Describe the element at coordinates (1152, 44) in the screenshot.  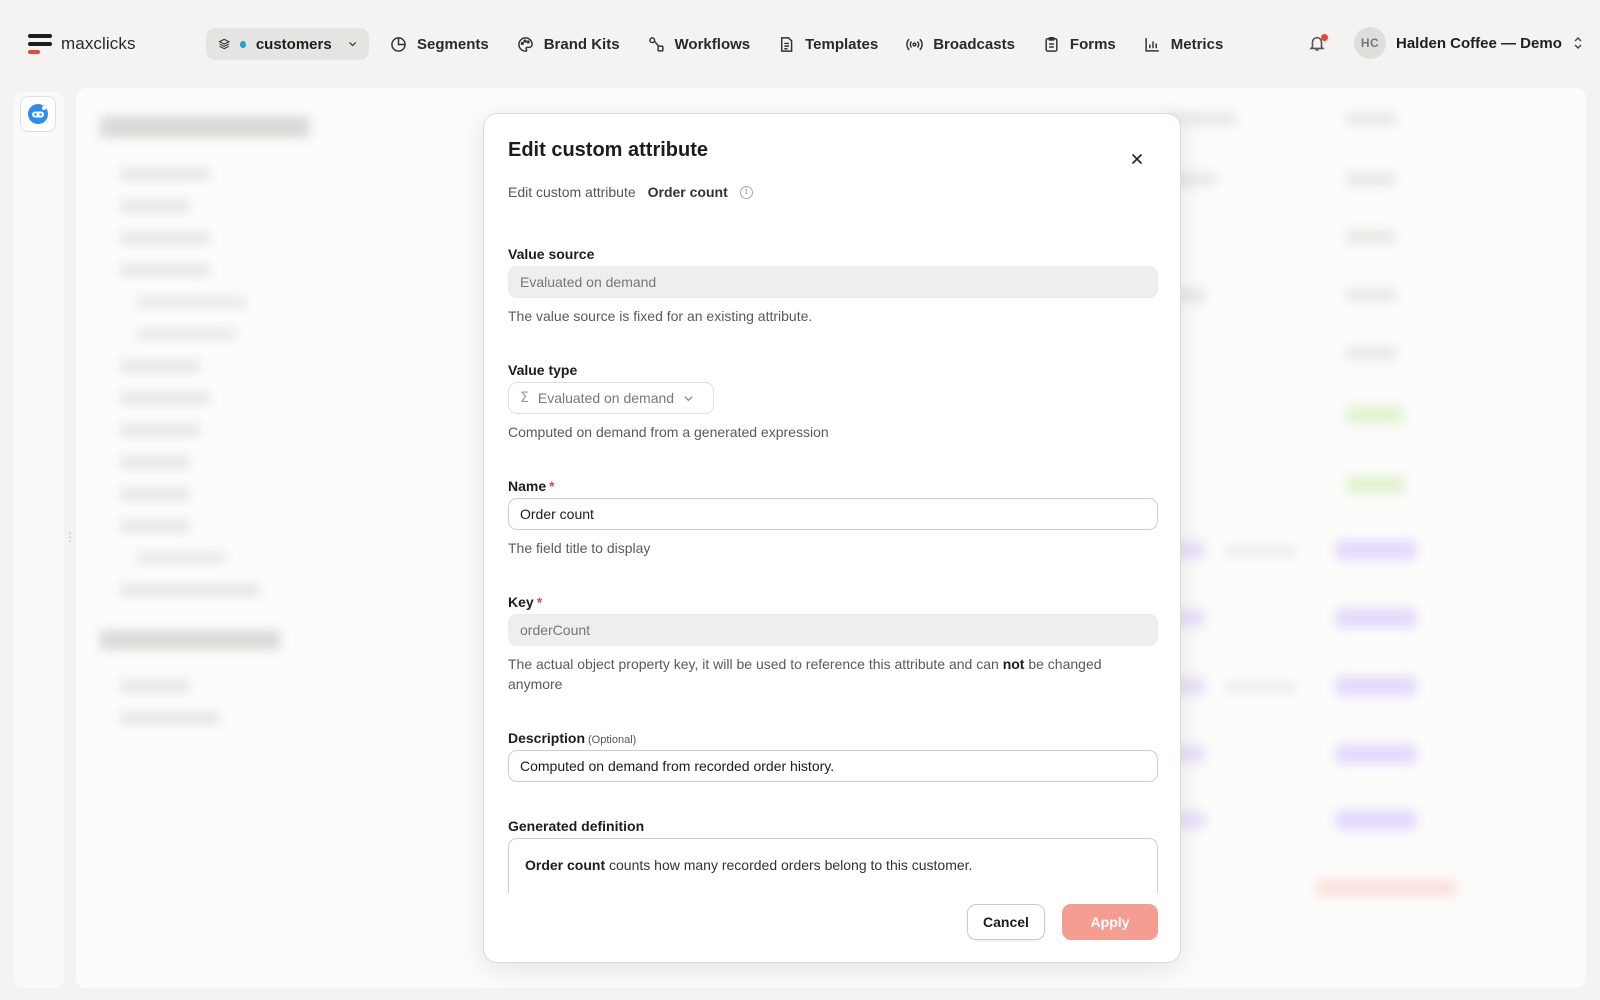
I see `bar-chart-icon` at that location.